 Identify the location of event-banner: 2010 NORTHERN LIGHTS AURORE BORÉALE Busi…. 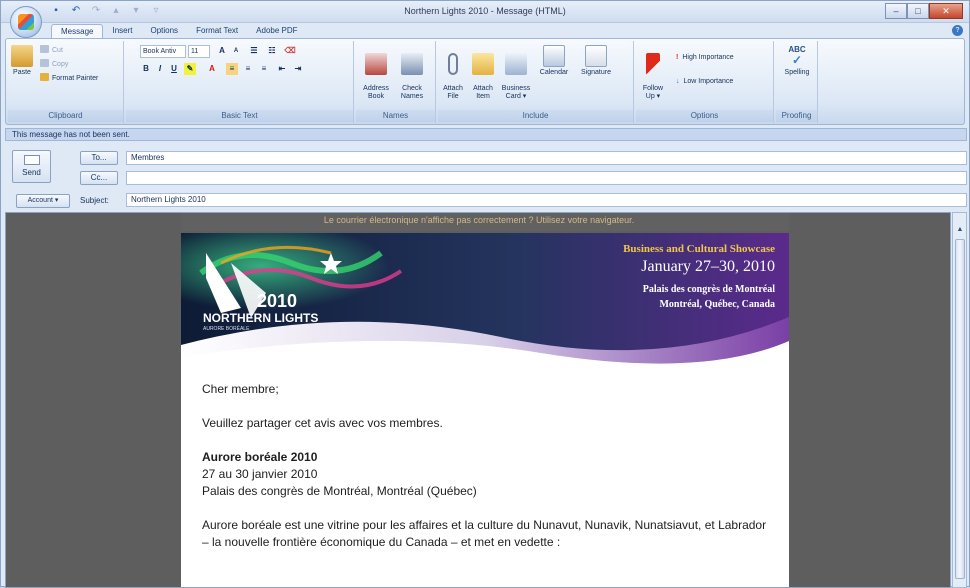
(485, 303).